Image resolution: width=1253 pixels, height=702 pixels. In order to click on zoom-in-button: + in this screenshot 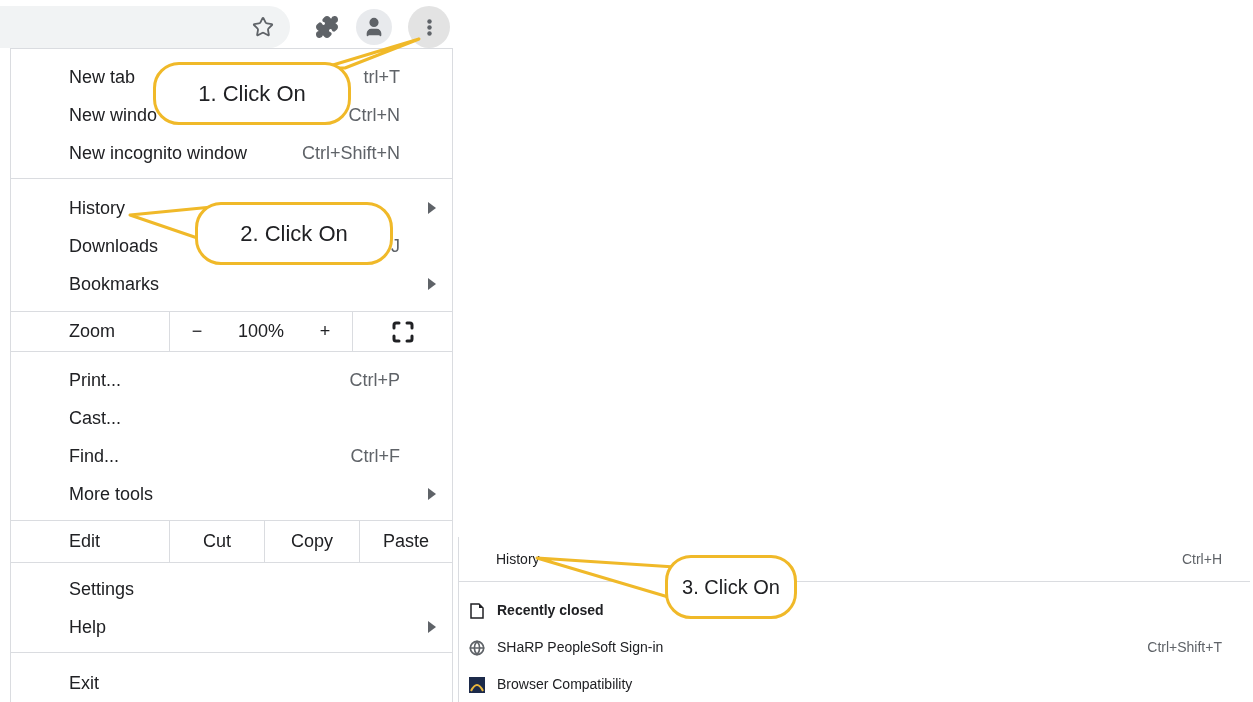, I will do `click(325, 331)`.